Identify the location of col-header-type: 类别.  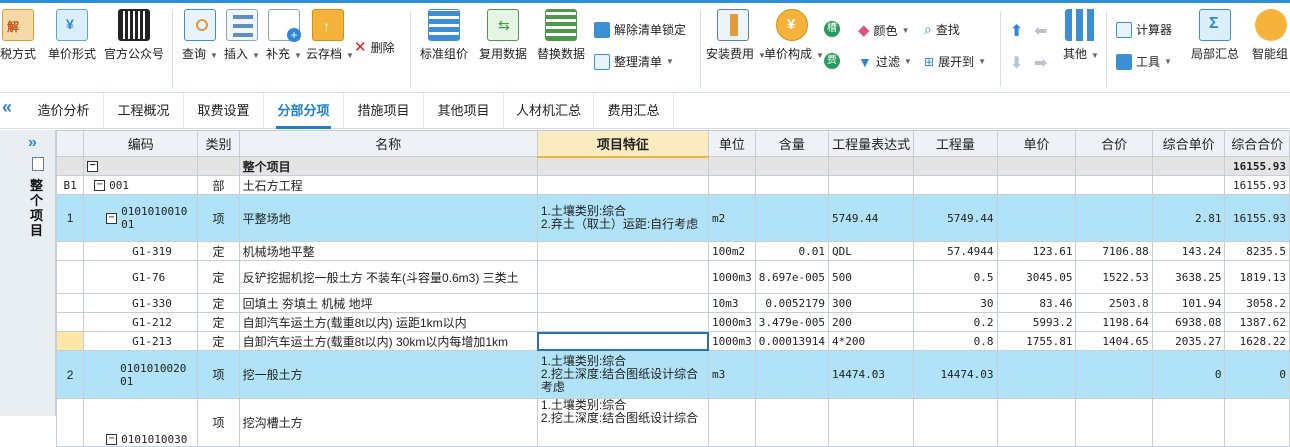
(218, 143).